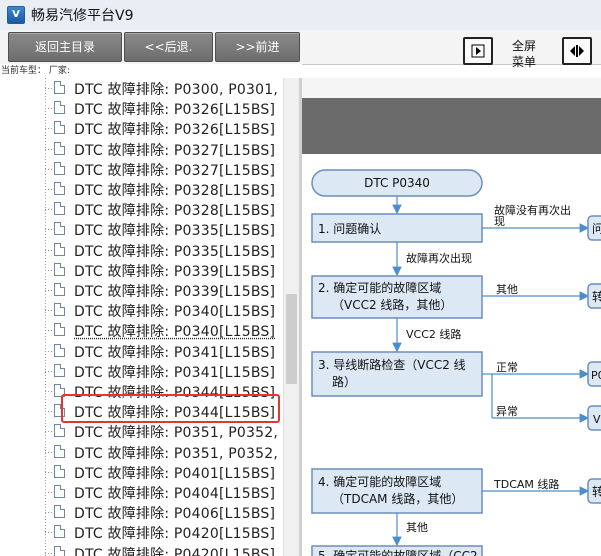 This screenshot has height=556, width=601. Describe the element at coordinates (344, 381) in the screenshot. I see `flow-step-3-line2: 路）` at that location.